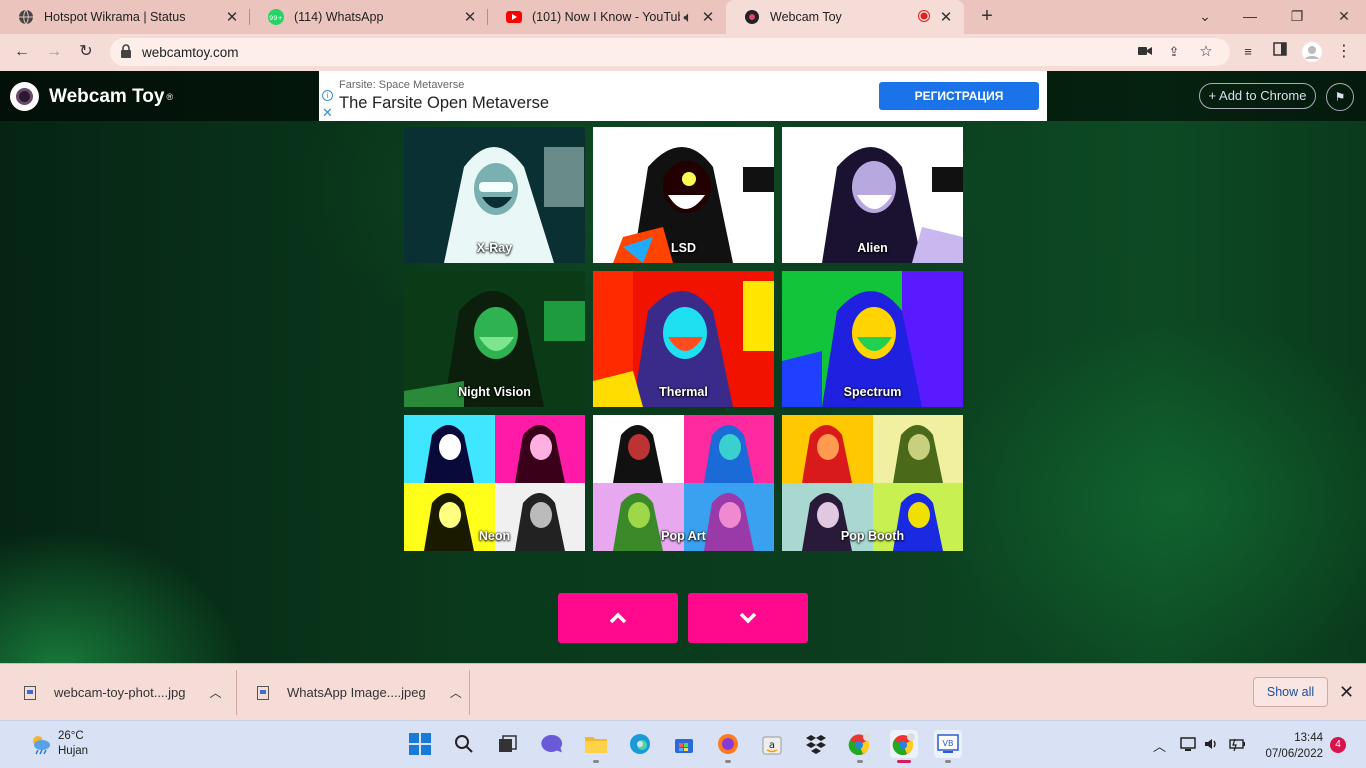 This screenshot has width=1366, height=768. What do you see at coordinates (494, 483) in the screenshot?
I see `effect-neon: Neon` at bounding box center [494, 483].